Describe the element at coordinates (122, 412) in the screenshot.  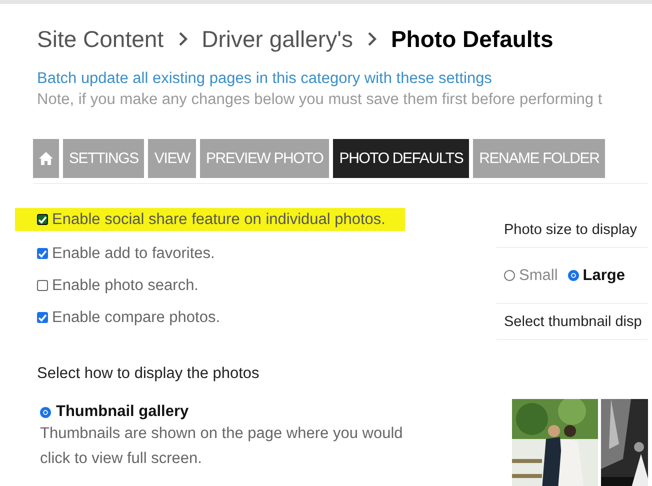
I see `radio-label: Thumbnail gallery` at that location.